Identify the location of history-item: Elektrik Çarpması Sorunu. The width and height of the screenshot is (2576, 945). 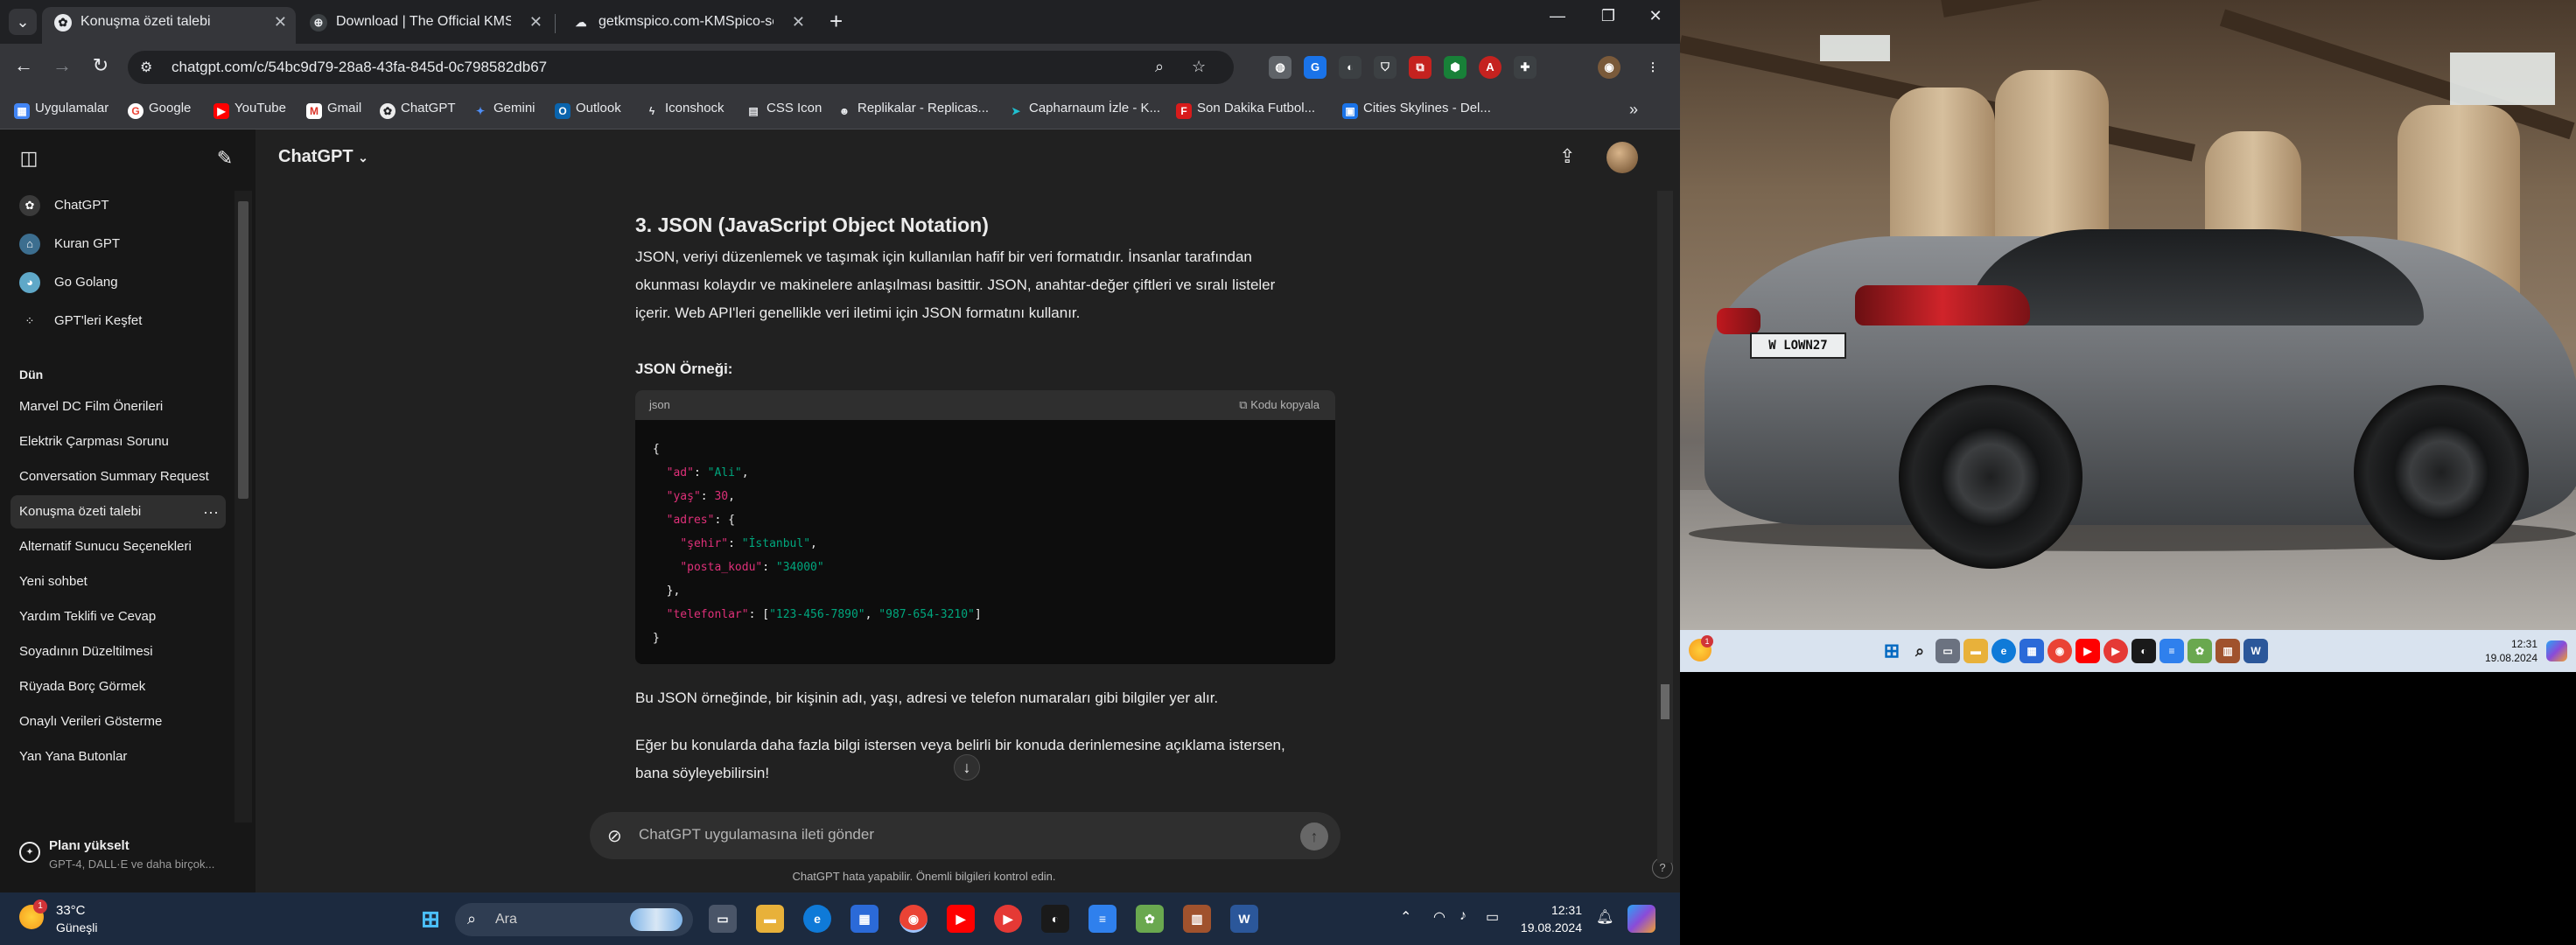
(118, 441).